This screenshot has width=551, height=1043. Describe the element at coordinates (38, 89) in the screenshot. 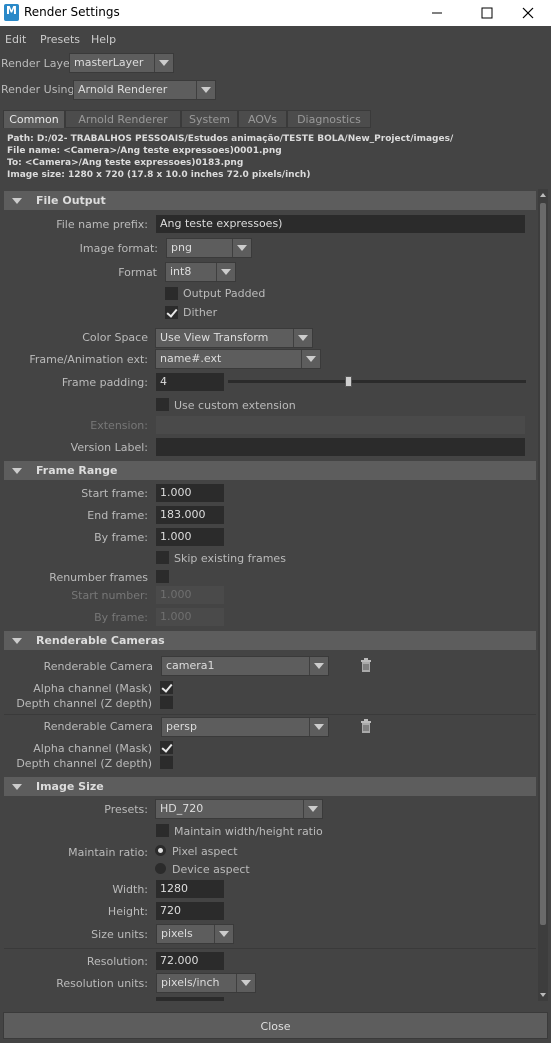

I see `render-using-label: Render Using` at that location.